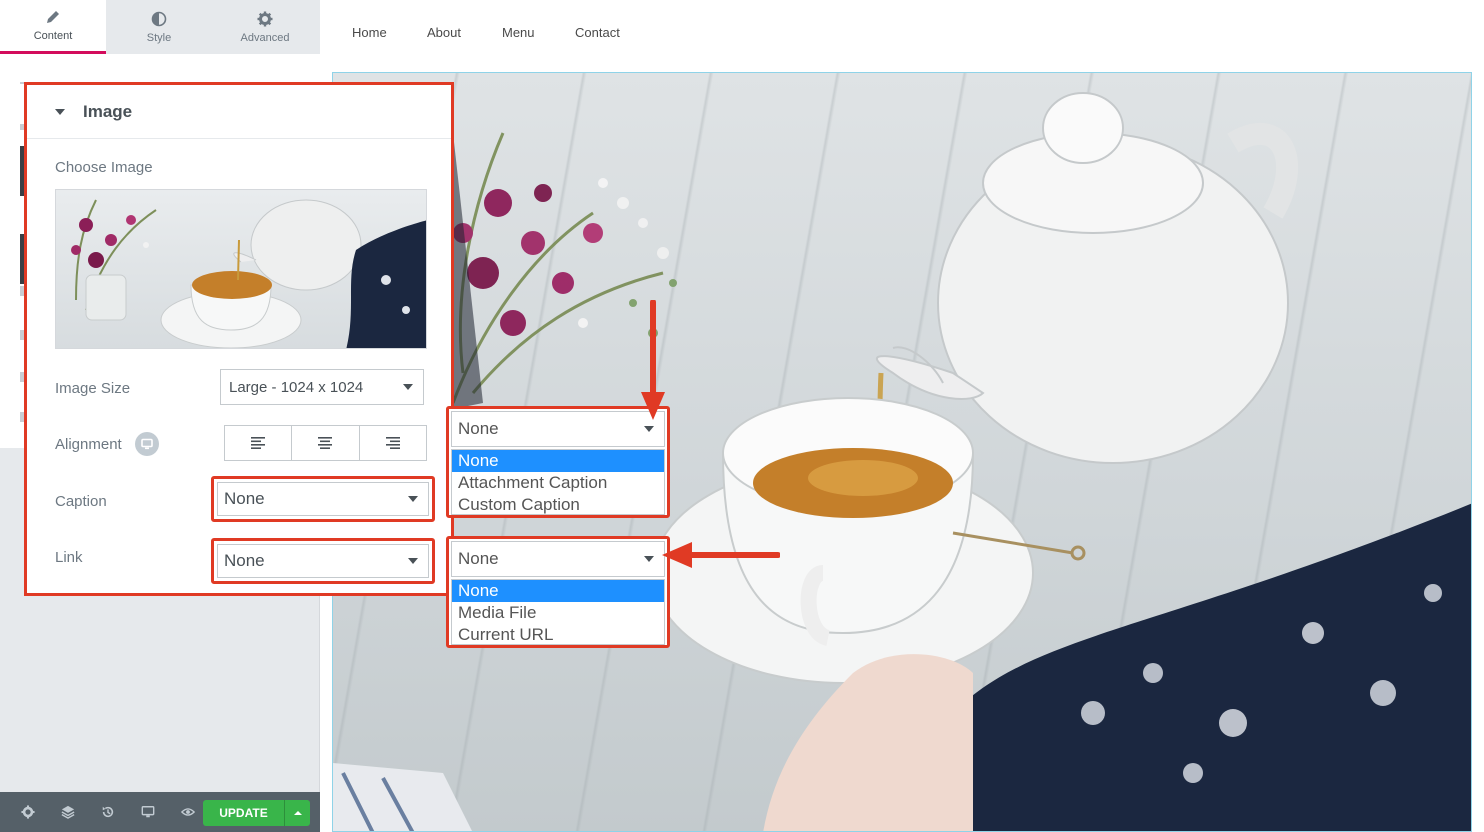 This screenshot has height=832, width=1484. What do you see at coordinates (53, 36) in the screenshot?
I see `tab-content-label: Content` at bounding box center [53, 36].